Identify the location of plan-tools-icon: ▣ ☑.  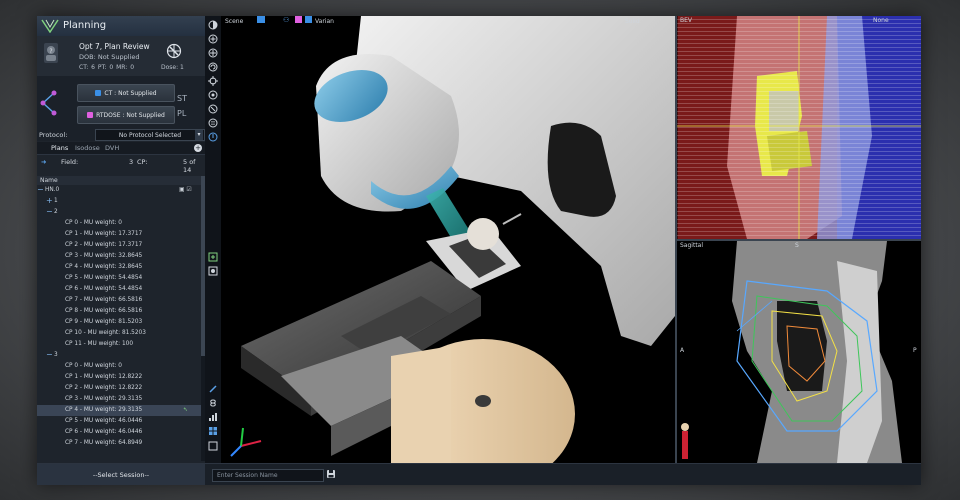
(185, 190).